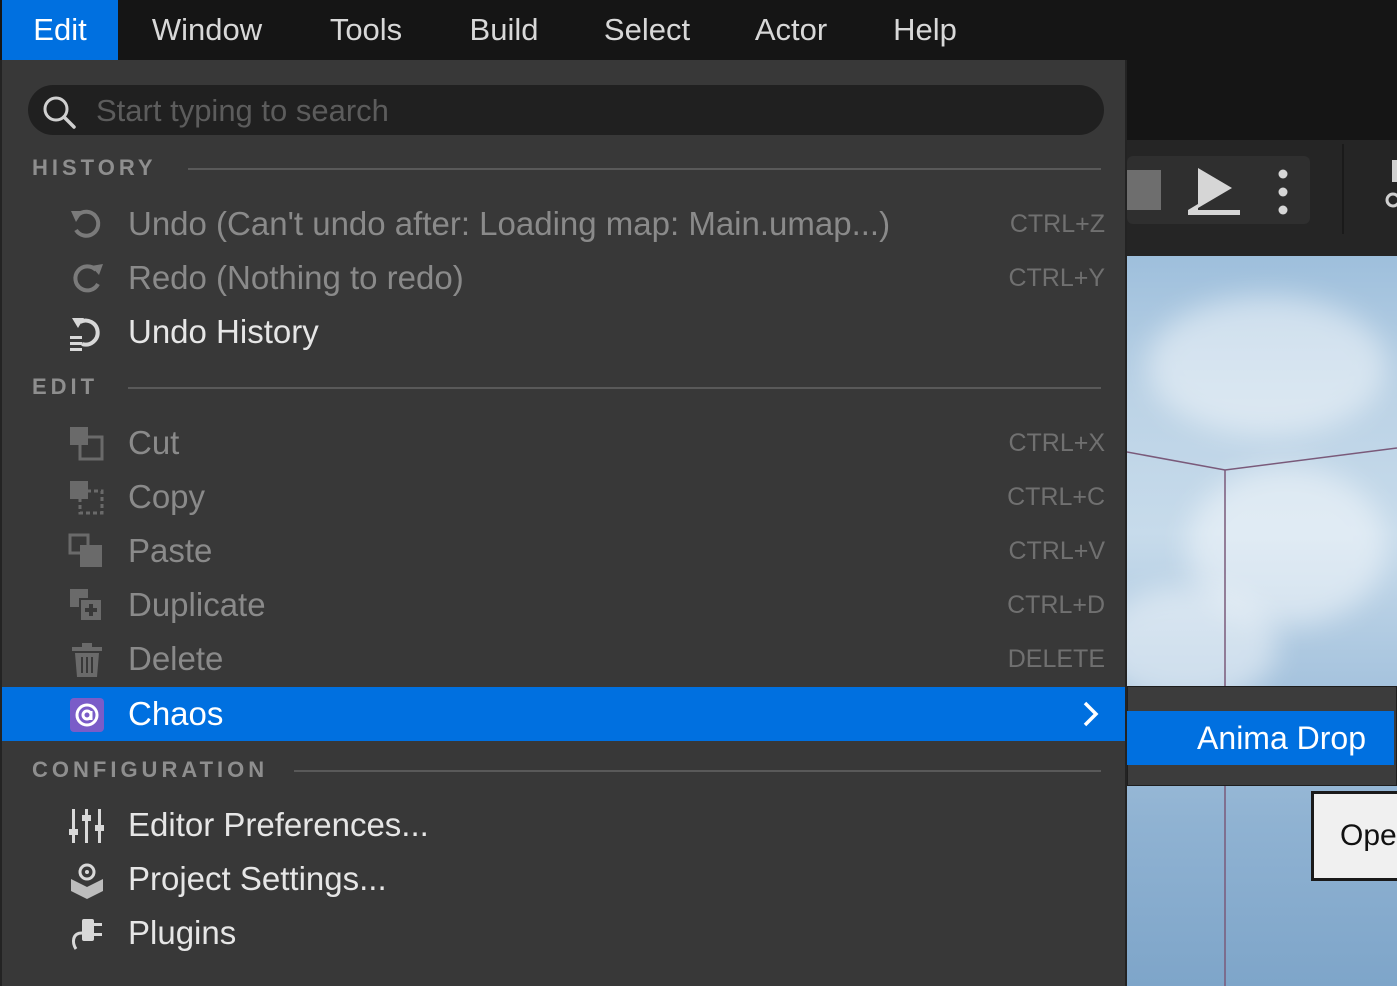  Describe the element at coordinates (1144, 190) in the screenshot. I see `stop-icon` at that location.